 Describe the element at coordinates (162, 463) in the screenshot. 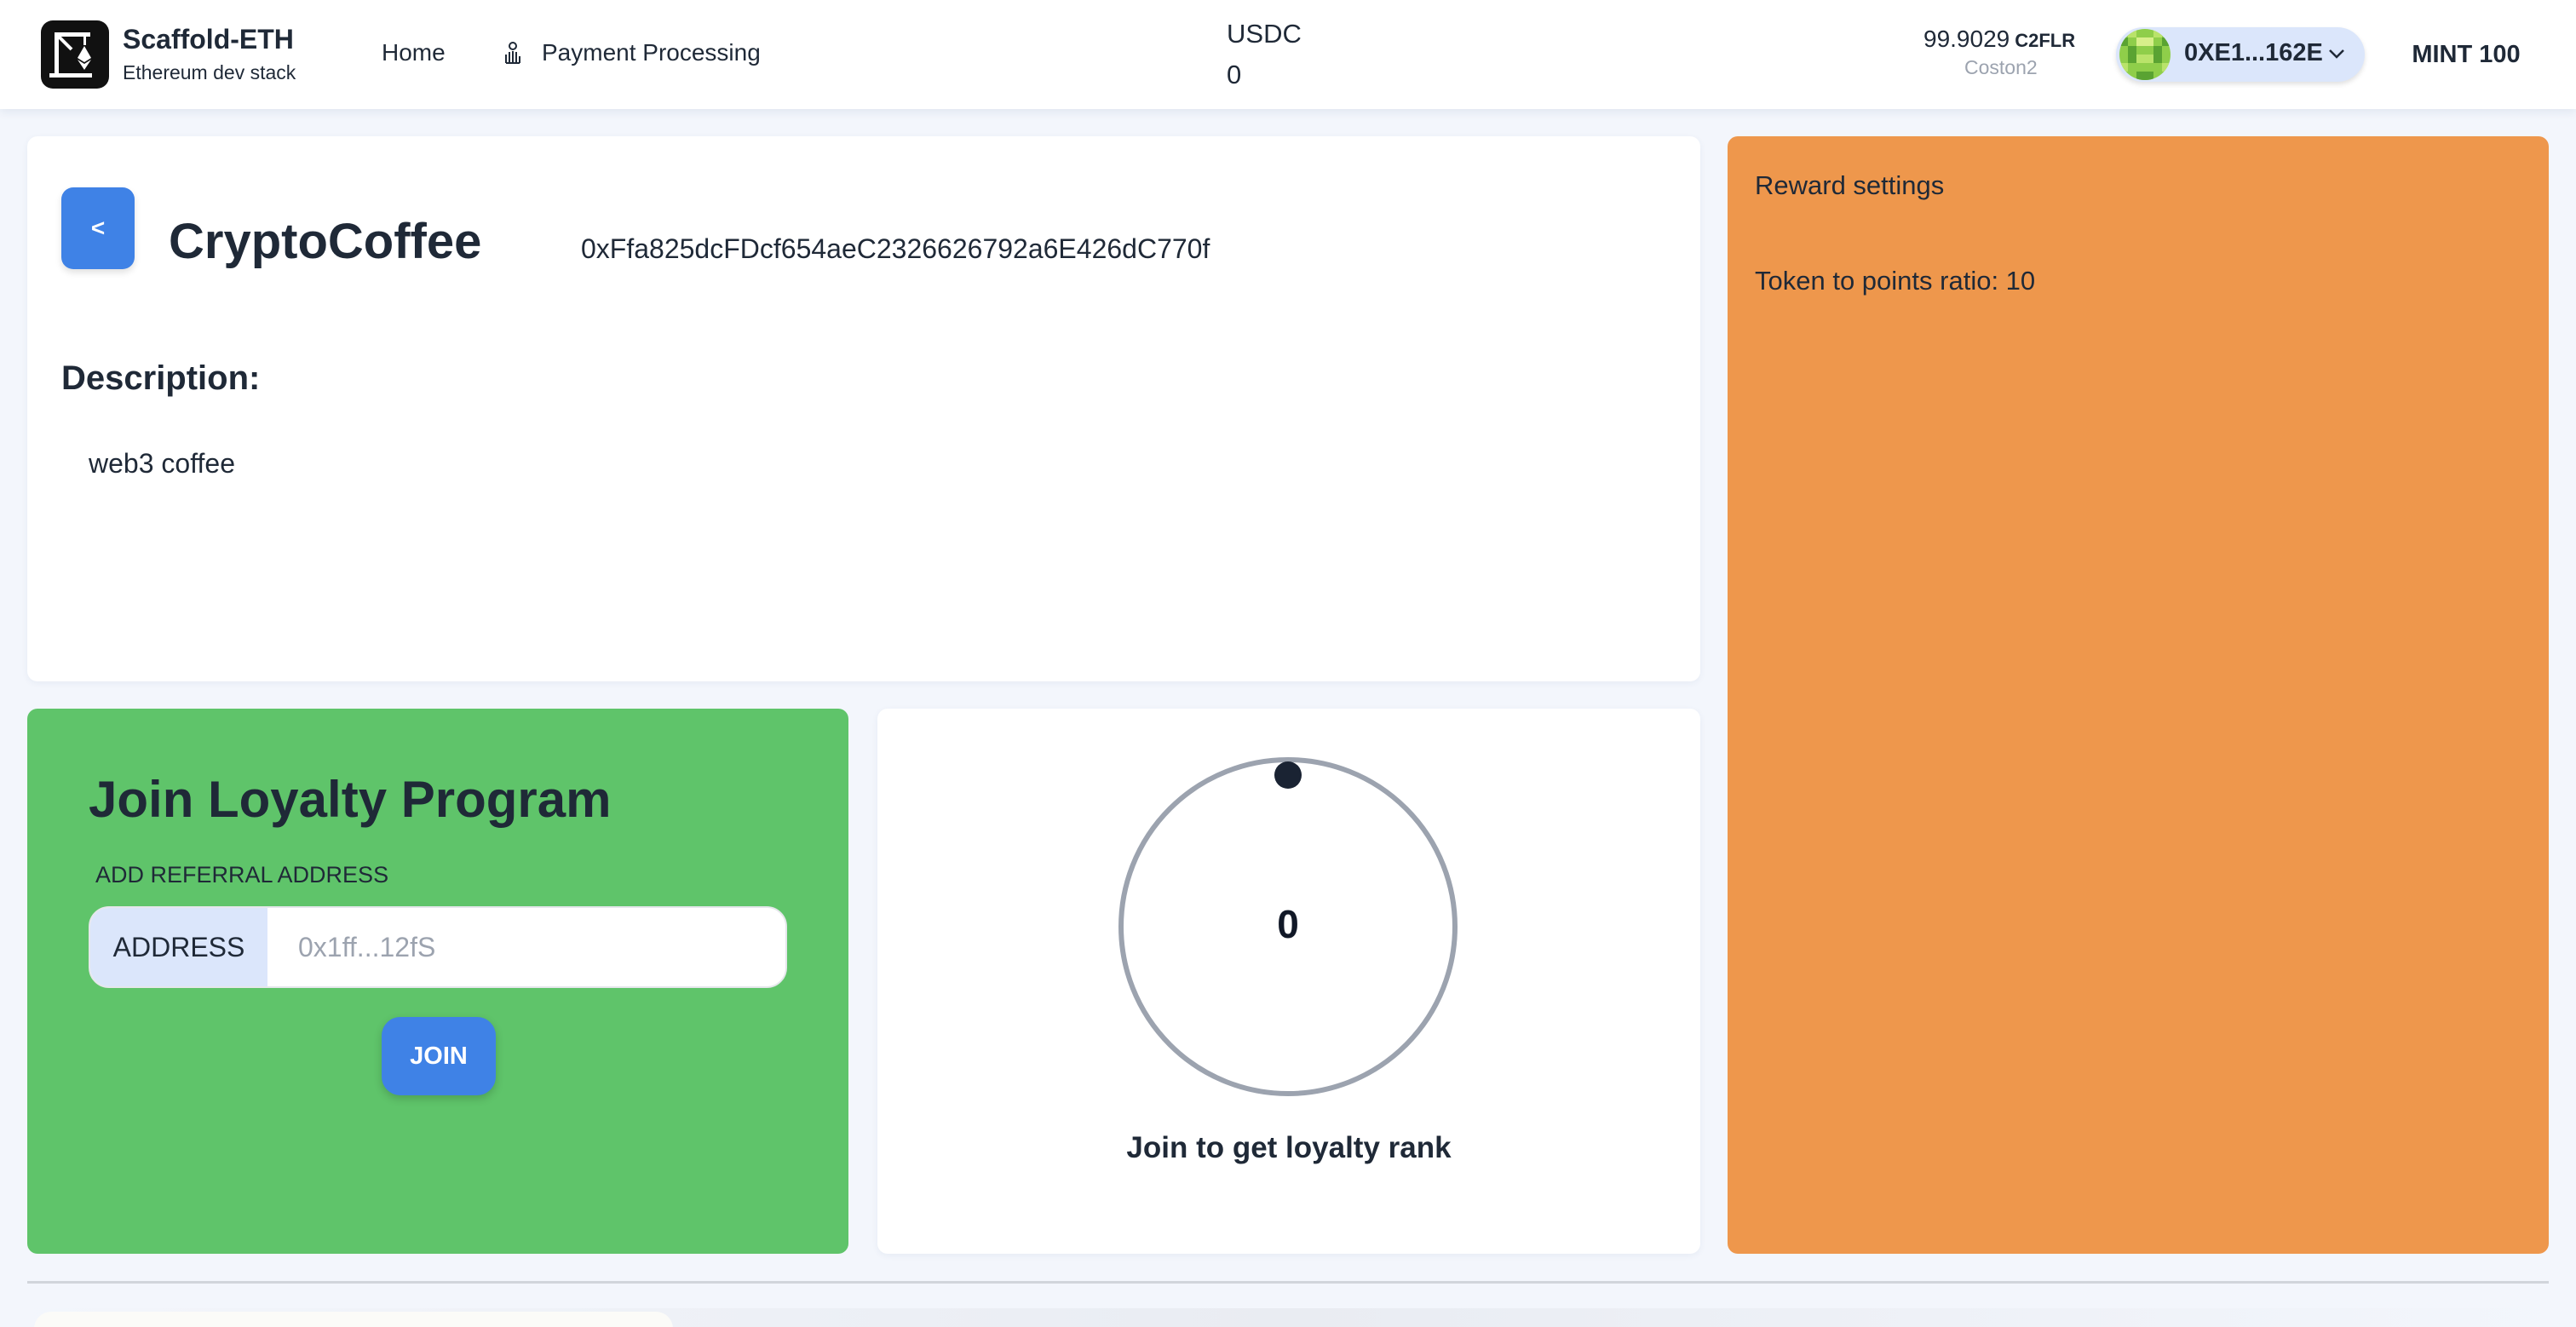

I see `description-text: web3 coffee` at that location.